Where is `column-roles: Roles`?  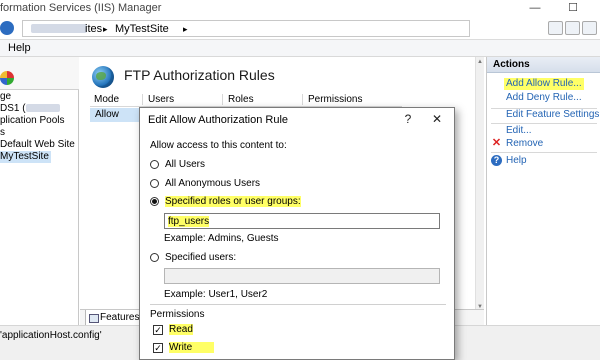 column-roles: Roles is located at coordinates (241, 99).